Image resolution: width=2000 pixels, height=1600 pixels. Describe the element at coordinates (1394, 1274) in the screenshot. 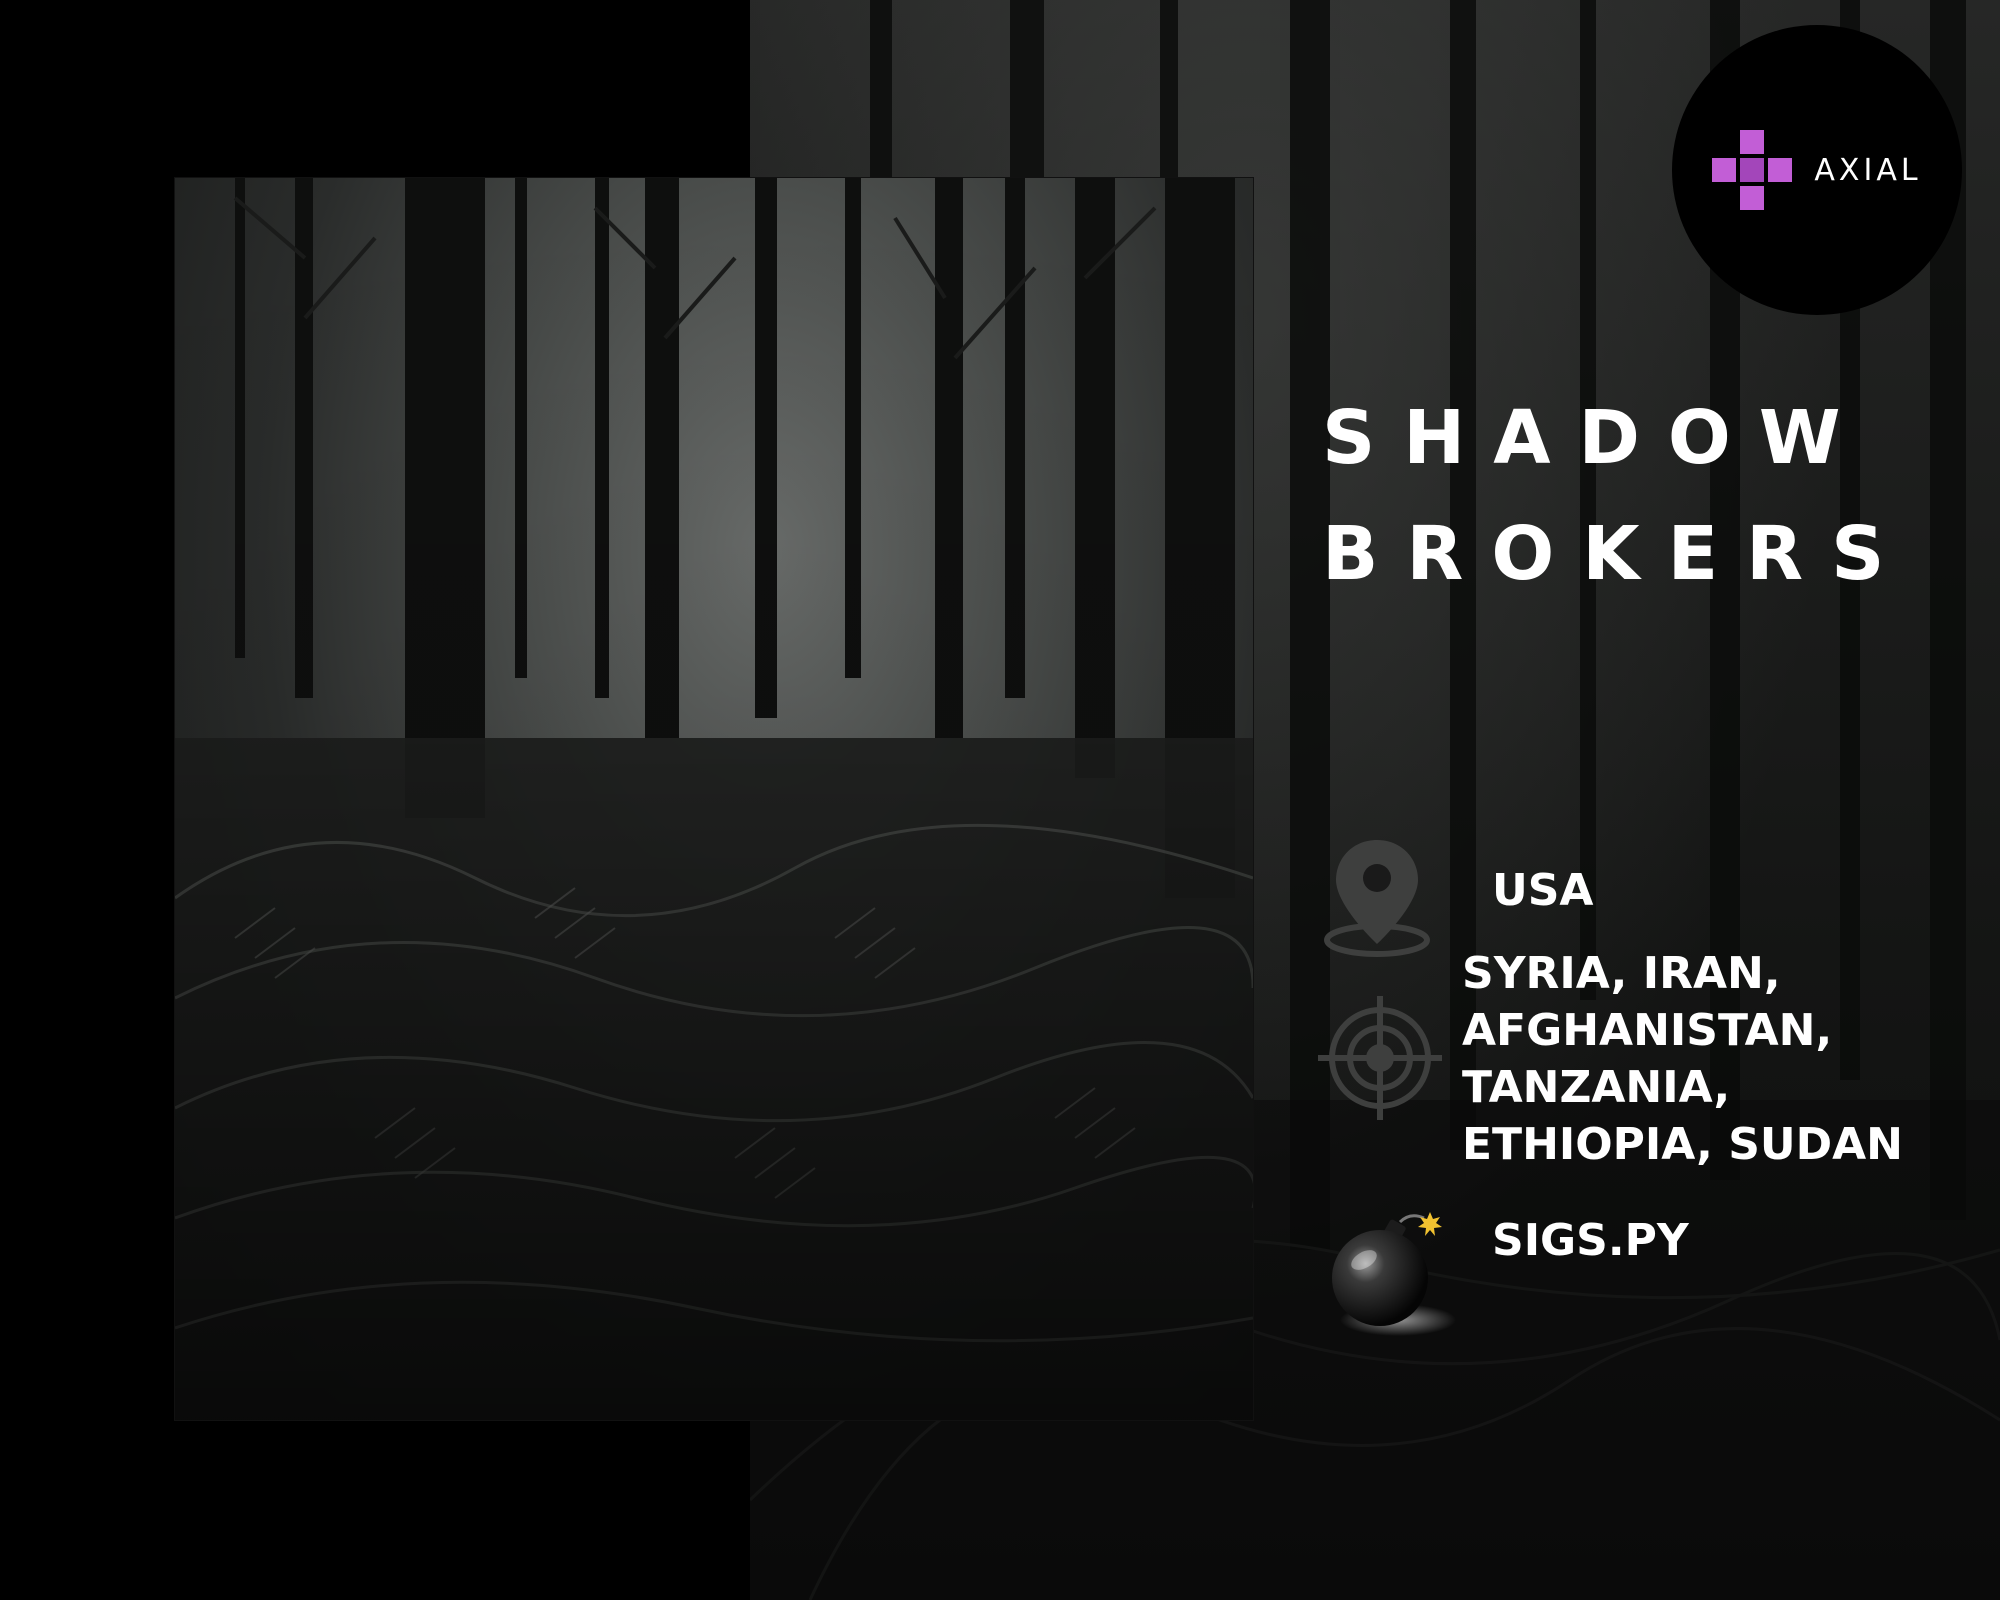

I see `bomb-icon` at that location.